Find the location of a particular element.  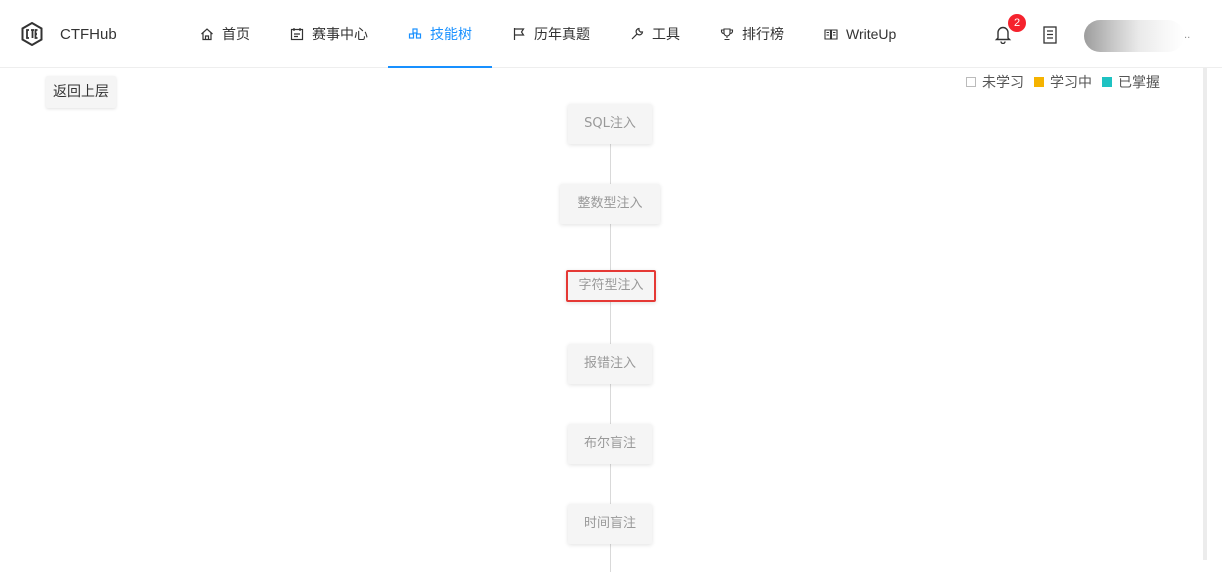

legend-item-not-learned: 未学习 is located at coordinates (995, 82).